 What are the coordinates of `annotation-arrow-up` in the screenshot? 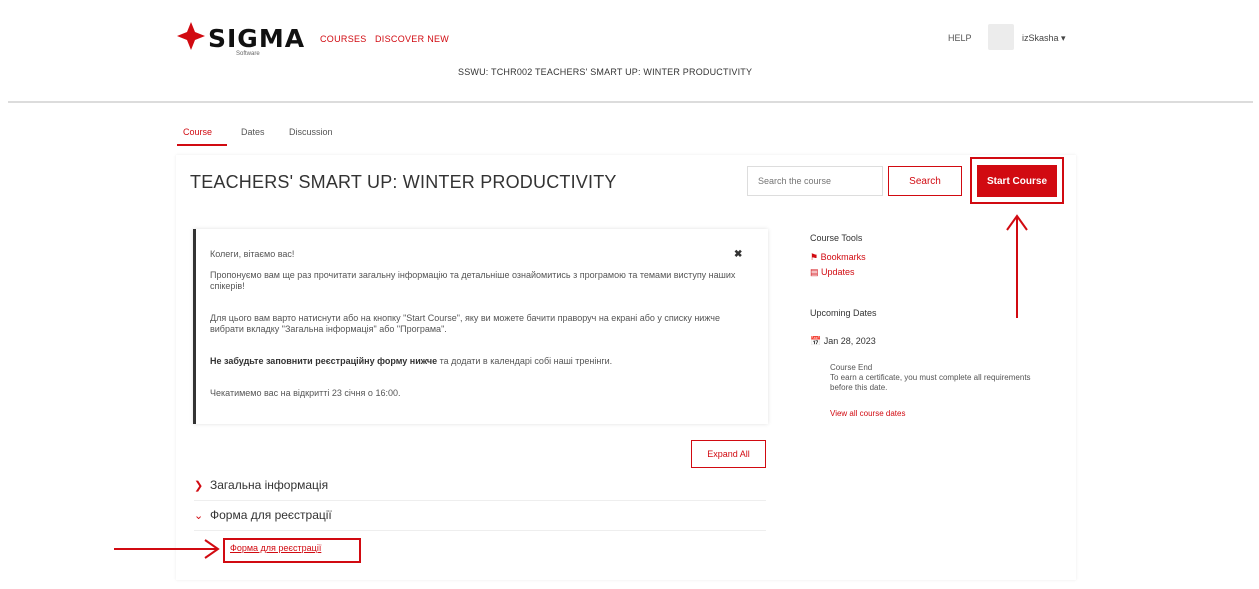 It's located at (1017, 266).